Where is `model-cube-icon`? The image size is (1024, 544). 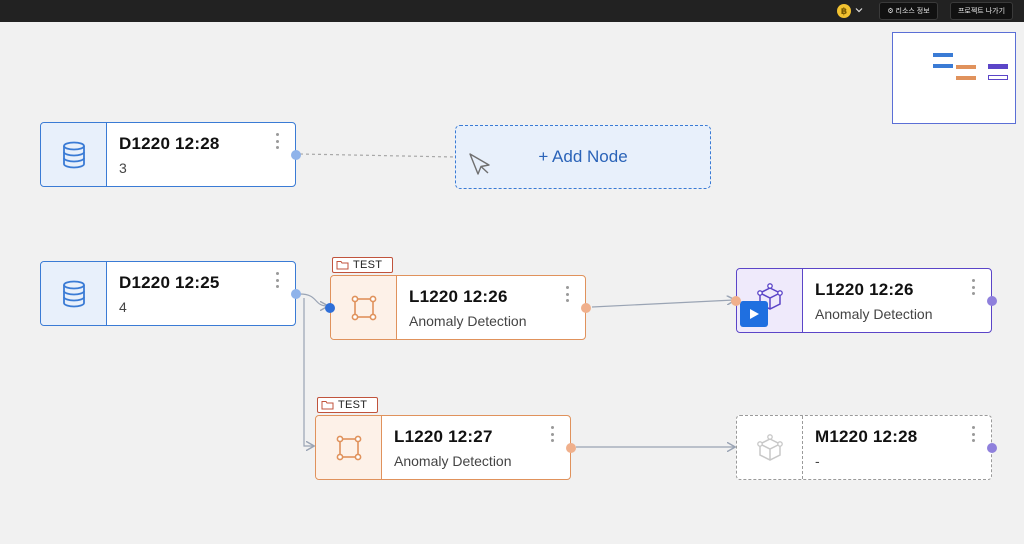 model-cube-icon is located at coordinates (769, 447).